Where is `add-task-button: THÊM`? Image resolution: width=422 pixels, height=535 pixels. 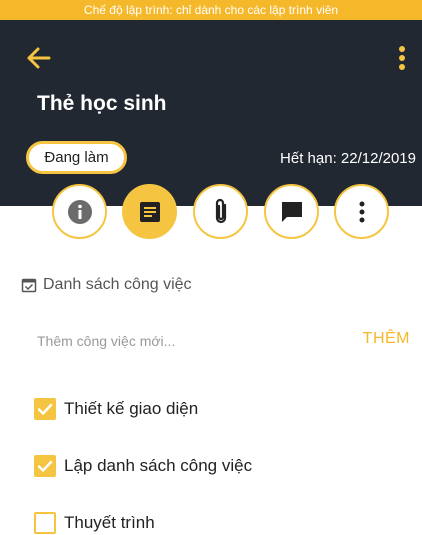
add-task-button: THÊM is located at coordinates (386, 339).